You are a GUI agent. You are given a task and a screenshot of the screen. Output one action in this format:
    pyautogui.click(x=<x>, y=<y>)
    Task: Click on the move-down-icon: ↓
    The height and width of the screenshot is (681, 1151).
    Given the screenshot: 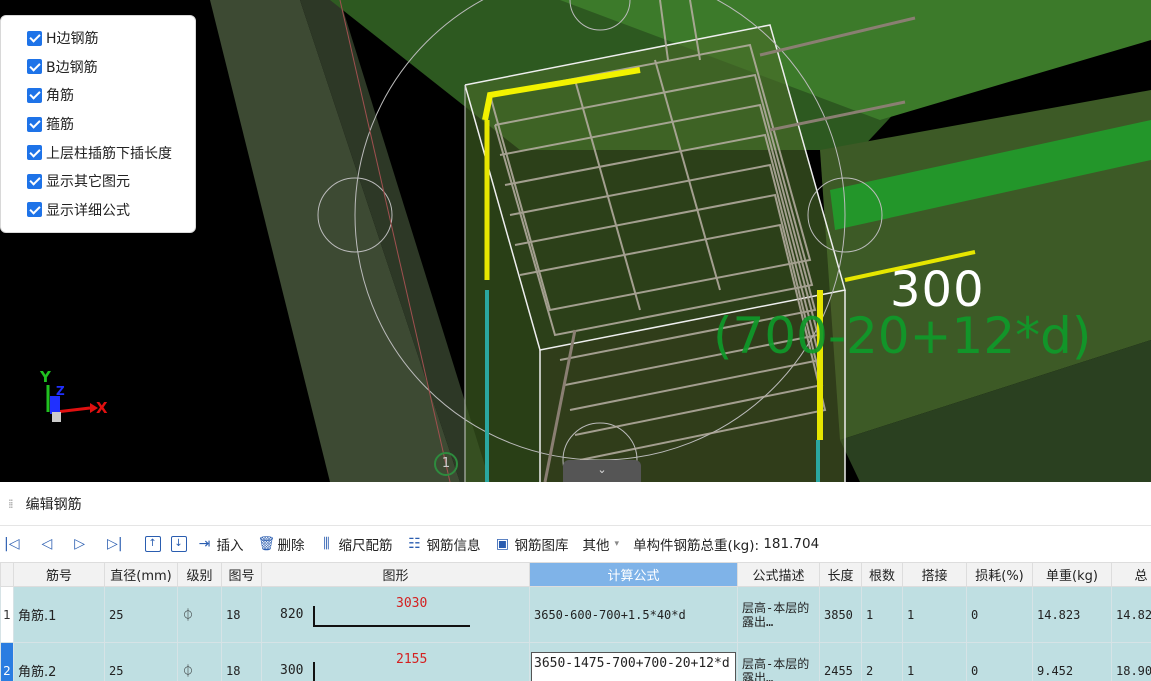 What is the action you would take?
    pyautogui.click(x=178, y=544)
    